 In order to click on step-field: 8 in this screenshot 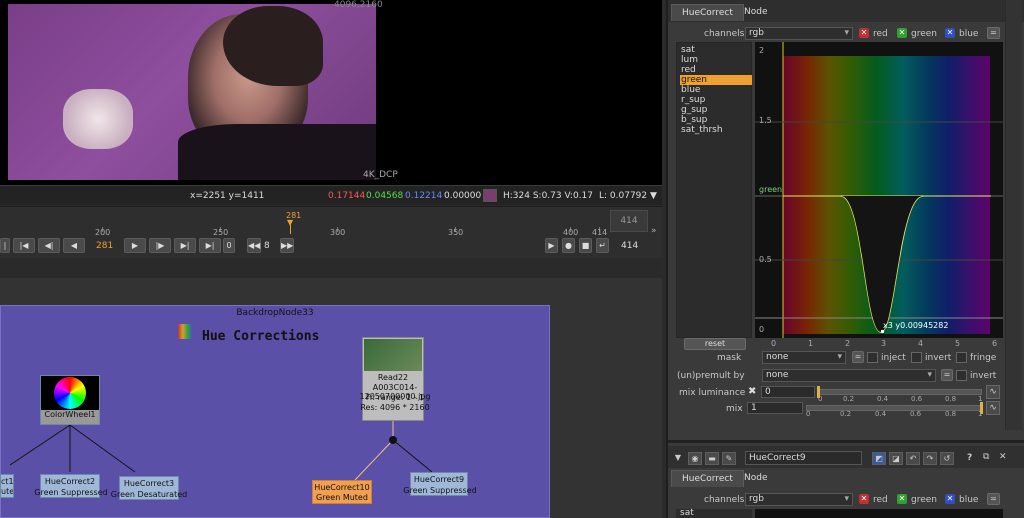, I will do `click(267, 246)`.